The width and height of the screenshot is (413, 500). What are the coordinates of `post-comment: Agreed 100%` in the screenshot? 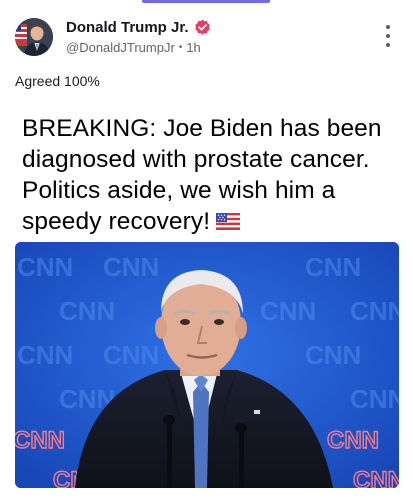 It's located at (57, 81).